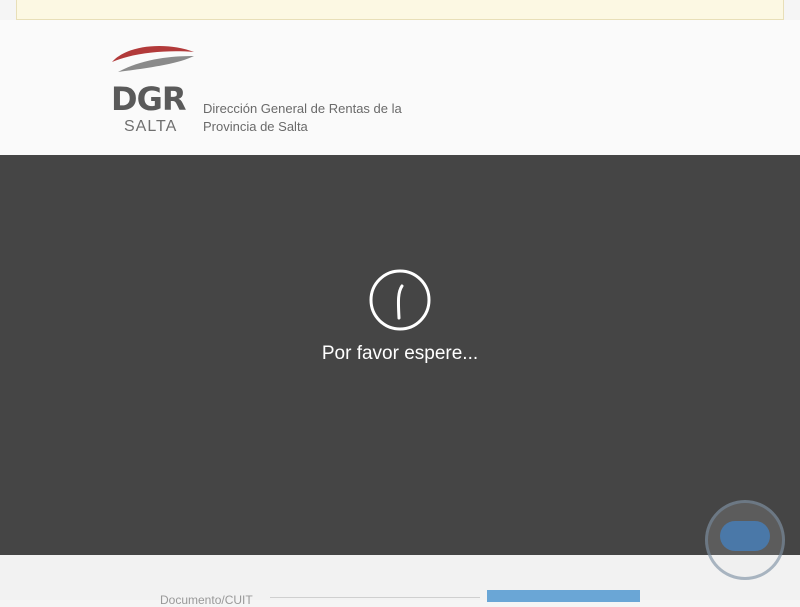 The width and height of the screenshot is (800, 607). Describe the element at coordinates (206, 600) in the screenshot. I see `document-field-label: Documento/CUIT` at that location.